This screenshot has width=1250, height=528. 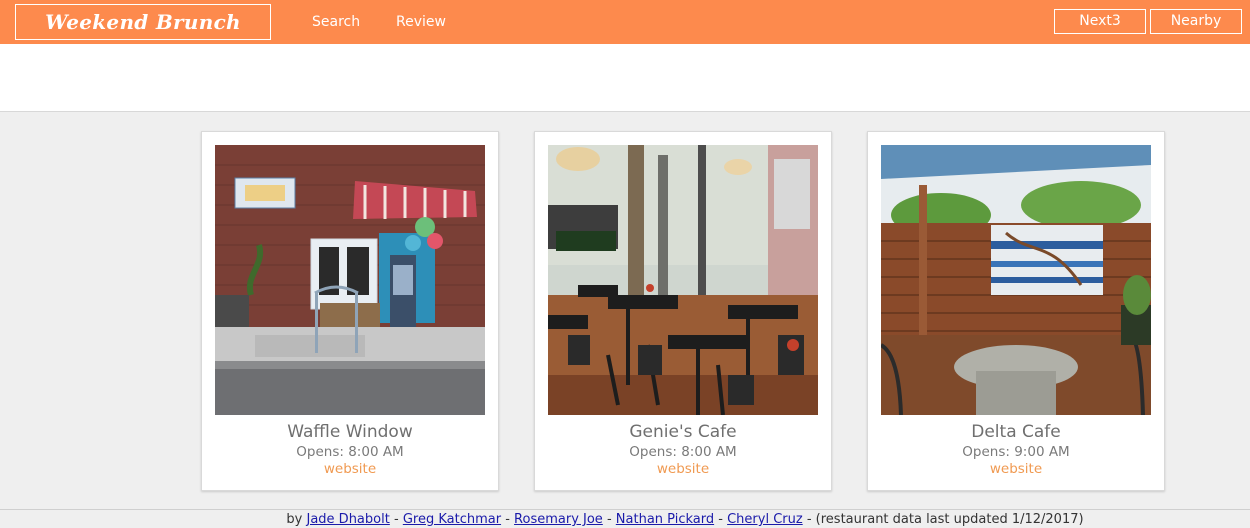 I want to click on data-updated-note: (restaurant data last updated 1/12/2017), so click(x=949, y=519).